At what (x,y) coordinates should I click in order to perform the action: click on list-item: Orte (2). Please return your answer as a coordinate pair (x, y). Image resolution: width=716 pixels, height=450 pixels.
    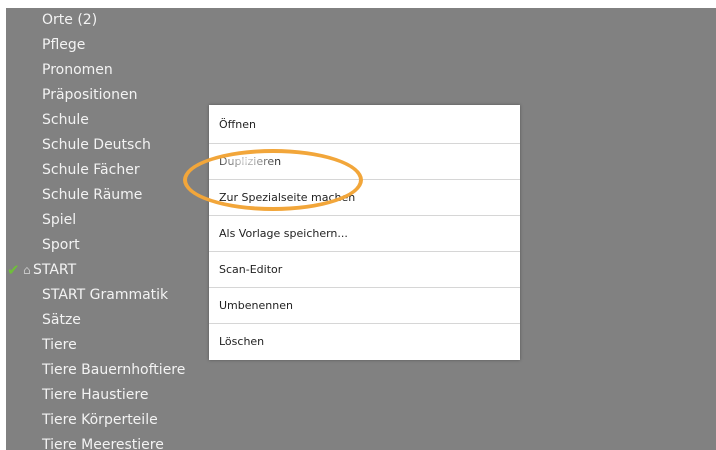
    Looking at the image, I should click on (361, 20).